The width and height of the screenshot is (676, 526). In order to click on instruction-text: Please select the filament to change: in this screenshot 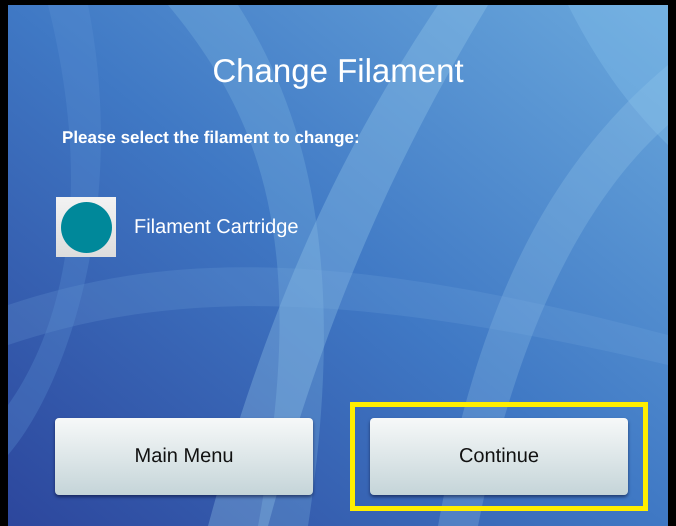, I will do `click(211, 138)`.